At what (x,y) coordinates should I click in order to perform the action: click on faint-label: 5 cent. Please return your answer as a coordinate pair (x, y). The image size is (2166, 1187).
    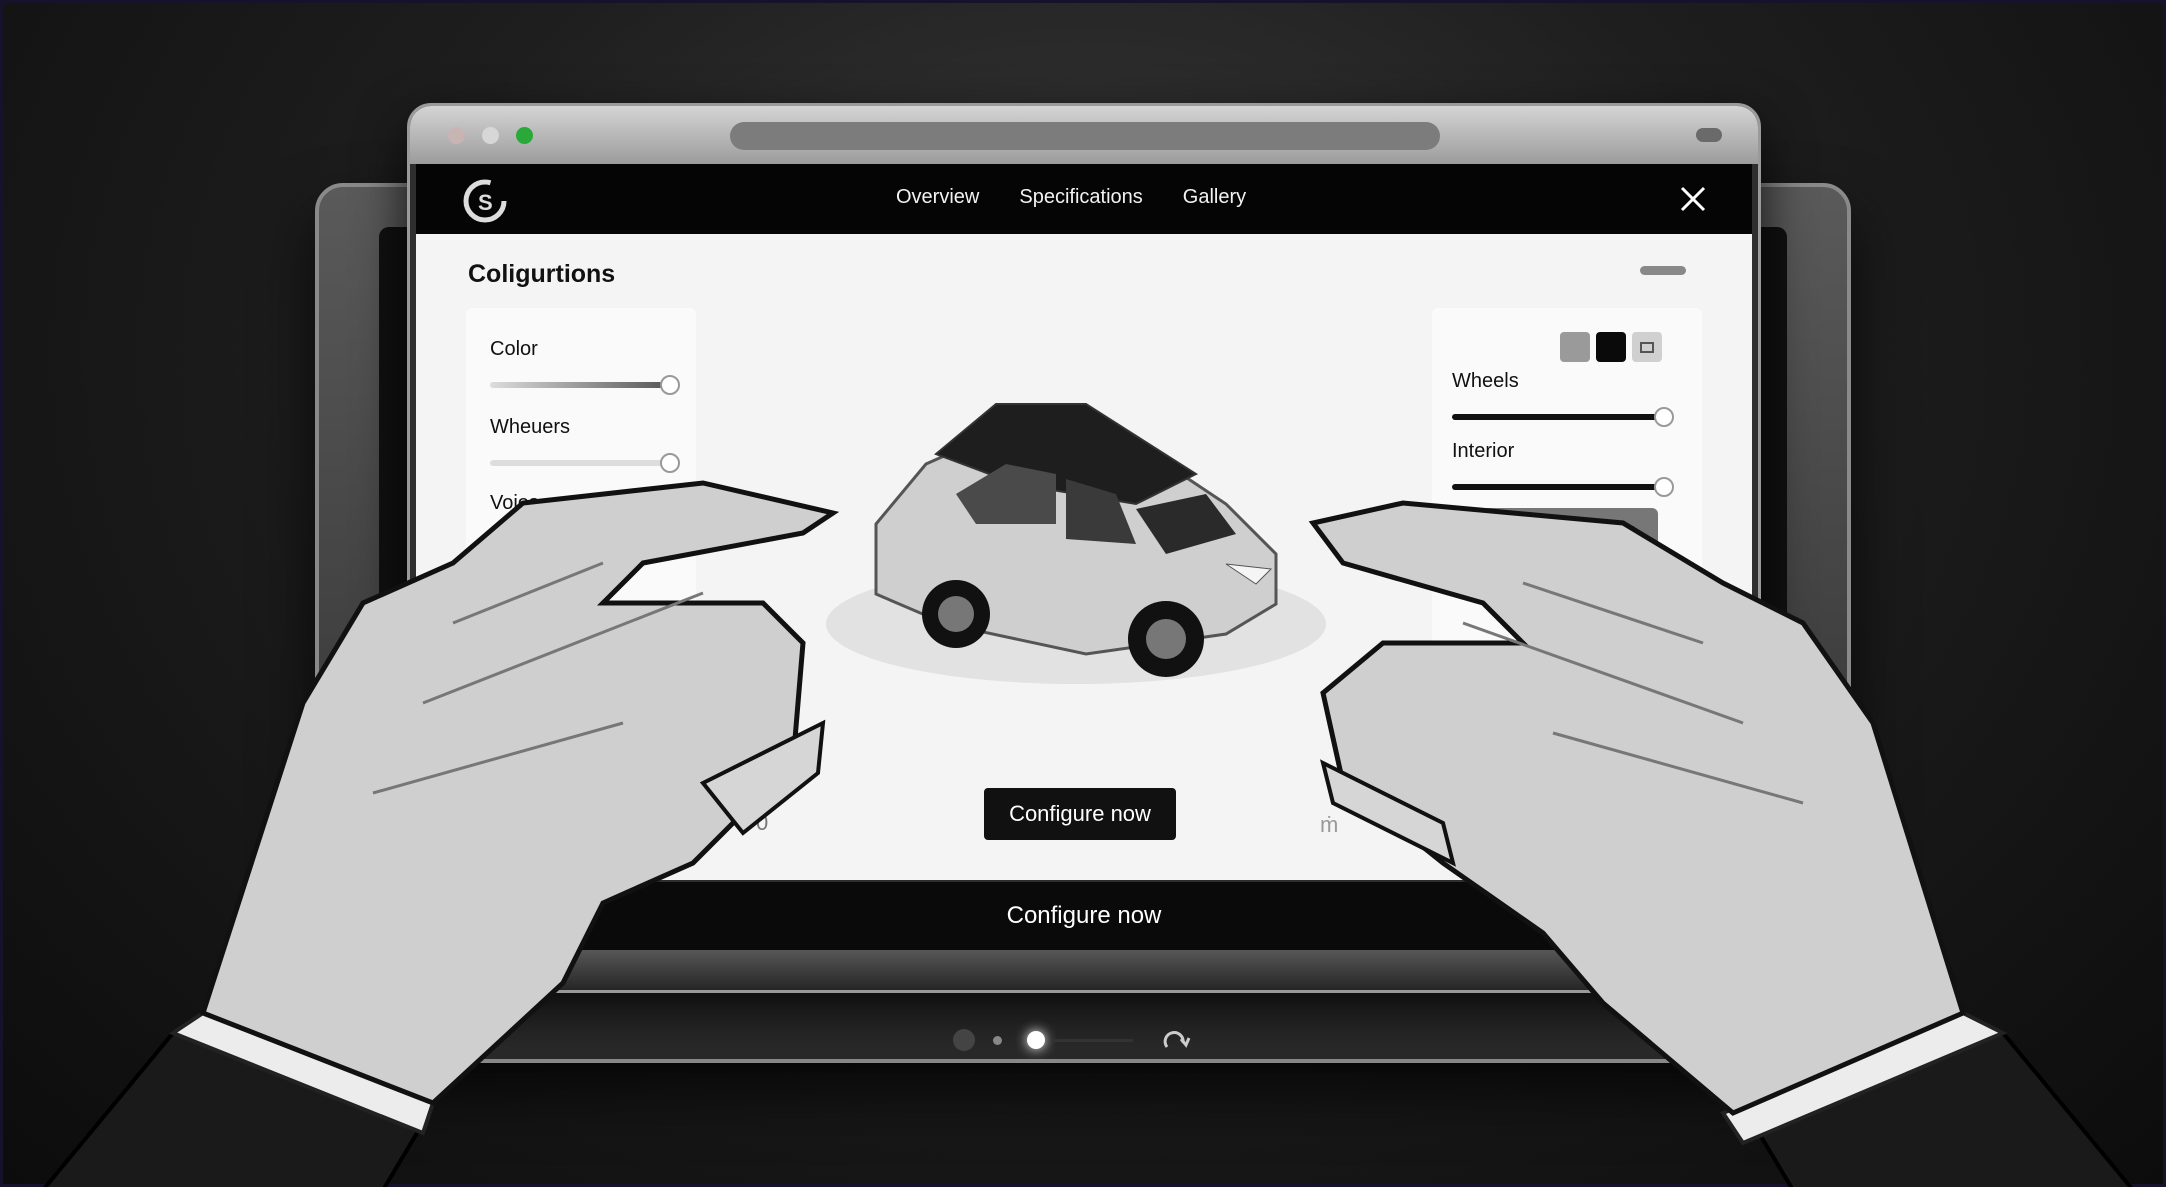
    Looking at the image, I should click on (665, 832).